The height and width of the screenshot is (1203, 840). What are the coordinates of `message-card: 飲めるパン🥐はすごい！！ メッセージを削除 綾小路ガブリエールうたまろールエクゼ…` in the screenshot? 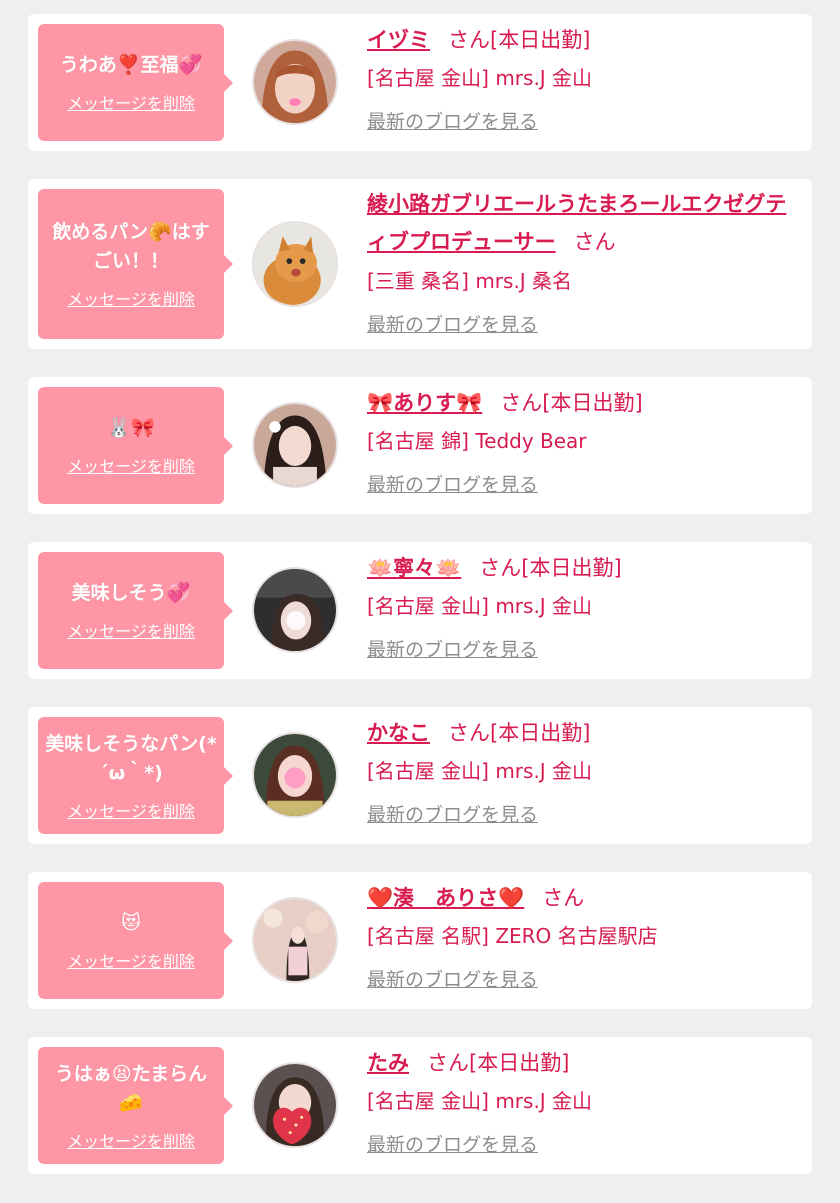 It's located at (420, 264).